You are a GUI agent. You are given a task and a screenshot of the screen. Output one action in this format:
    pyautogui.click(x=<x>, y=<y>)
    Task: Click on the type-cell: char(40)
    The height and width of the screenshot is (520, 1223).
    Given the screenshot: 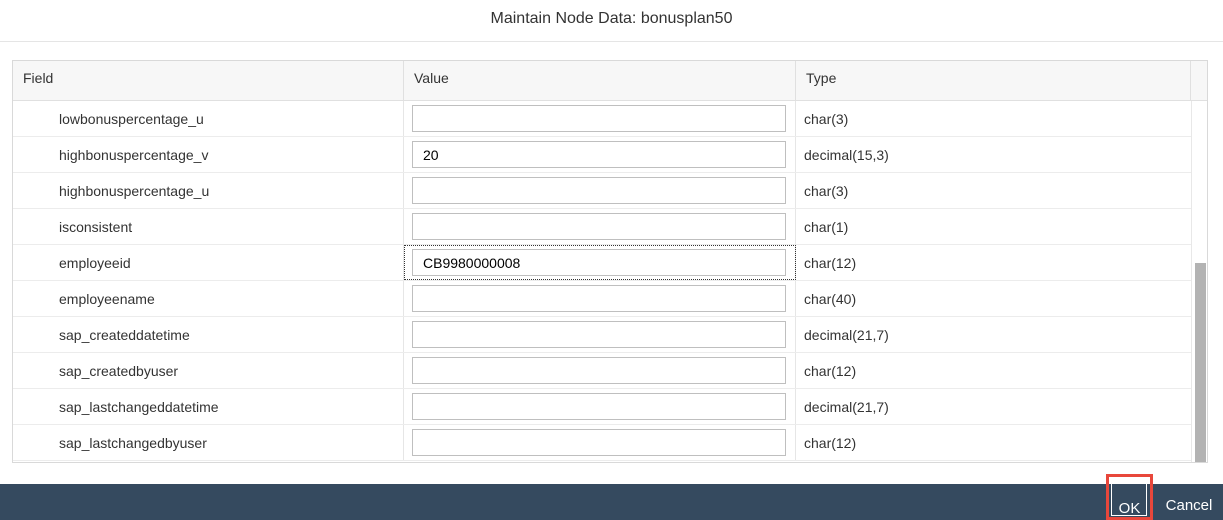 What is the action you would take?
    pyautogui.click(x=830, y=298)
    